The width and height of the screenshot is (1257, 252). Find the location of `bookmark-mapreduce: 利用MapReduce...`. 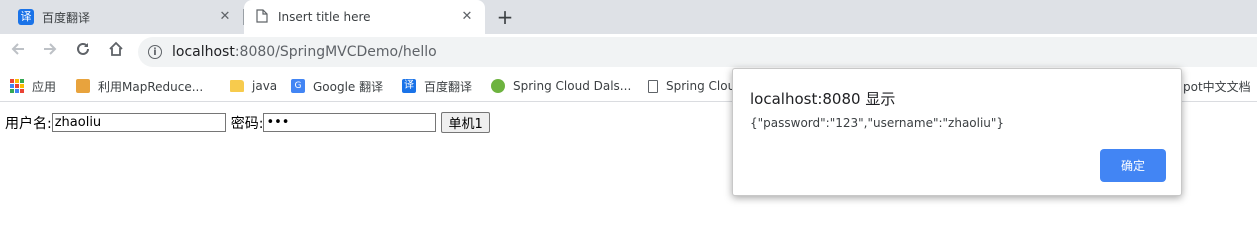

bookmark-mapreduce: 利用MapReduce... is located at coordinates (139, 86).